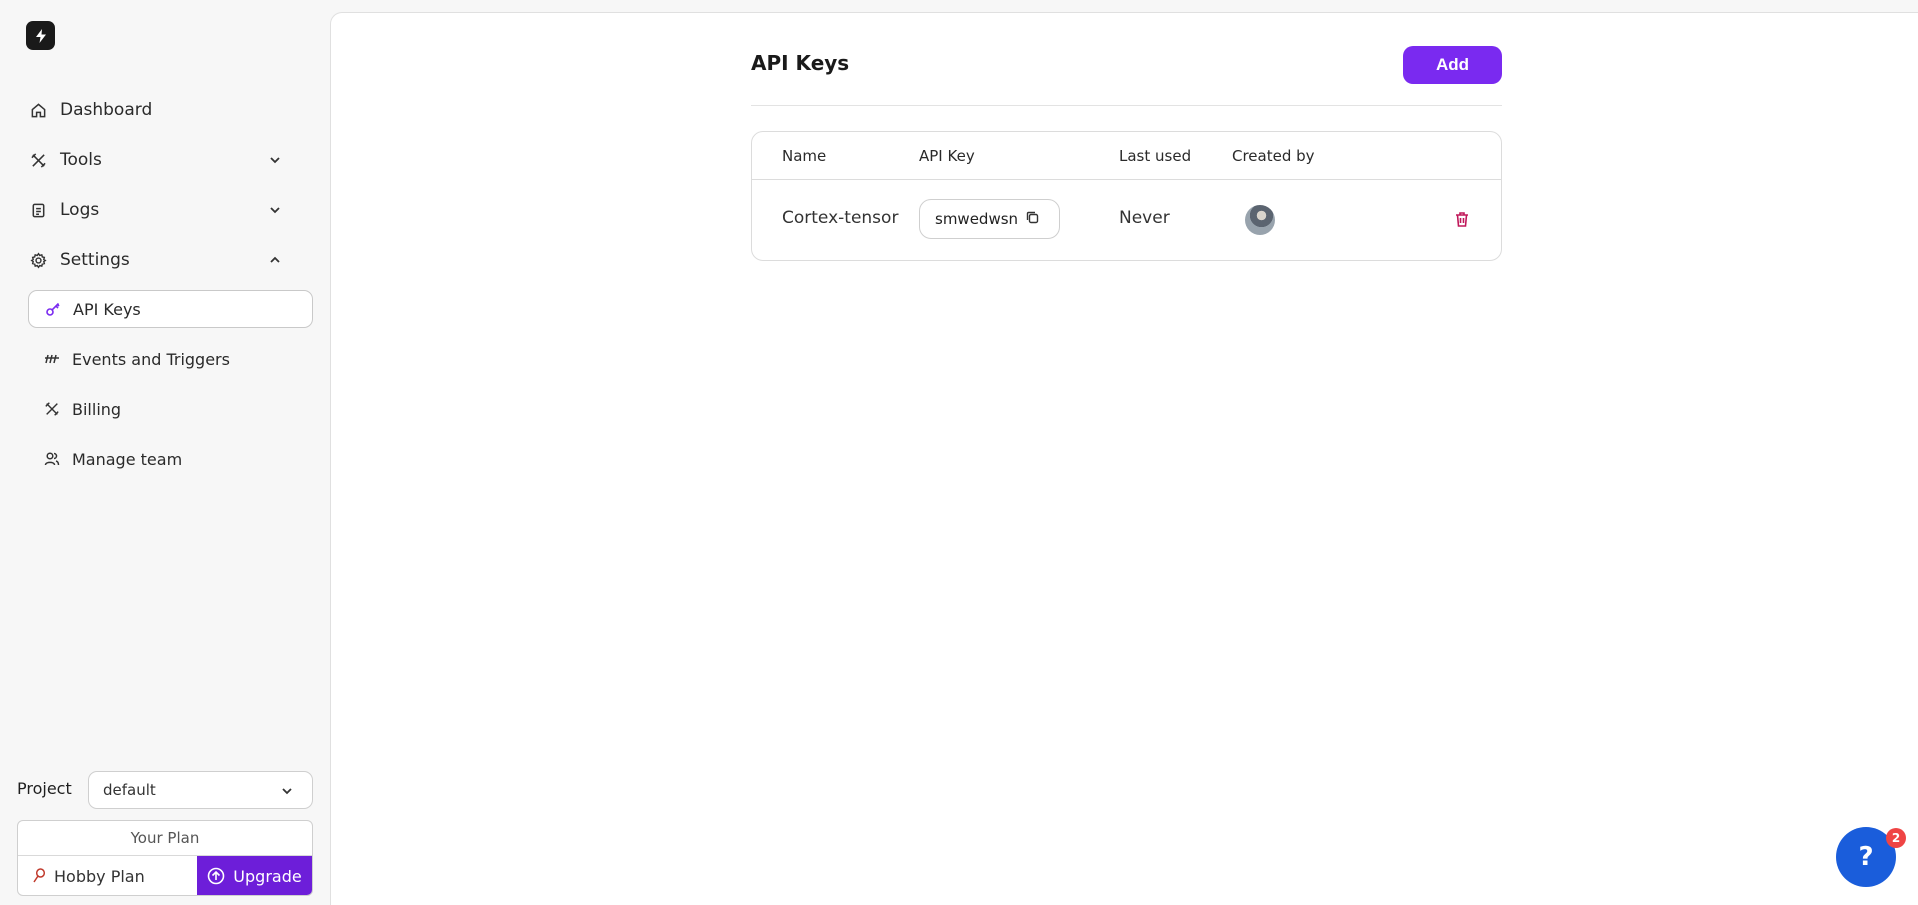 This screenshot has width=1918, height=905. I want to click on project-label: Project, so click(44, 788).